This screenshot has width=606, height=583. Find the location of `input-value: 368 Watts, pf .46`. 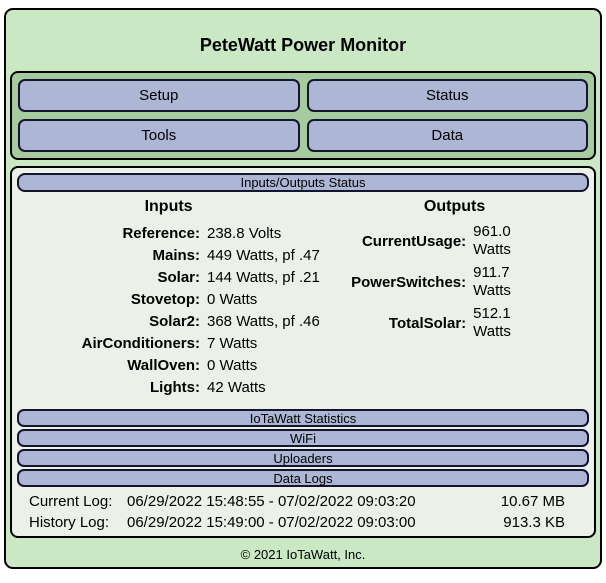

input-value: 368 Watts, pf .46 is located at coordinates (263, 321).